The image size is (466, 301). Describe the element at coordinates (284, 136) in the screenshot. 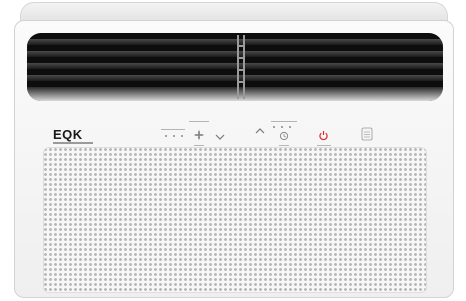

I see `timer-icon` at that location.